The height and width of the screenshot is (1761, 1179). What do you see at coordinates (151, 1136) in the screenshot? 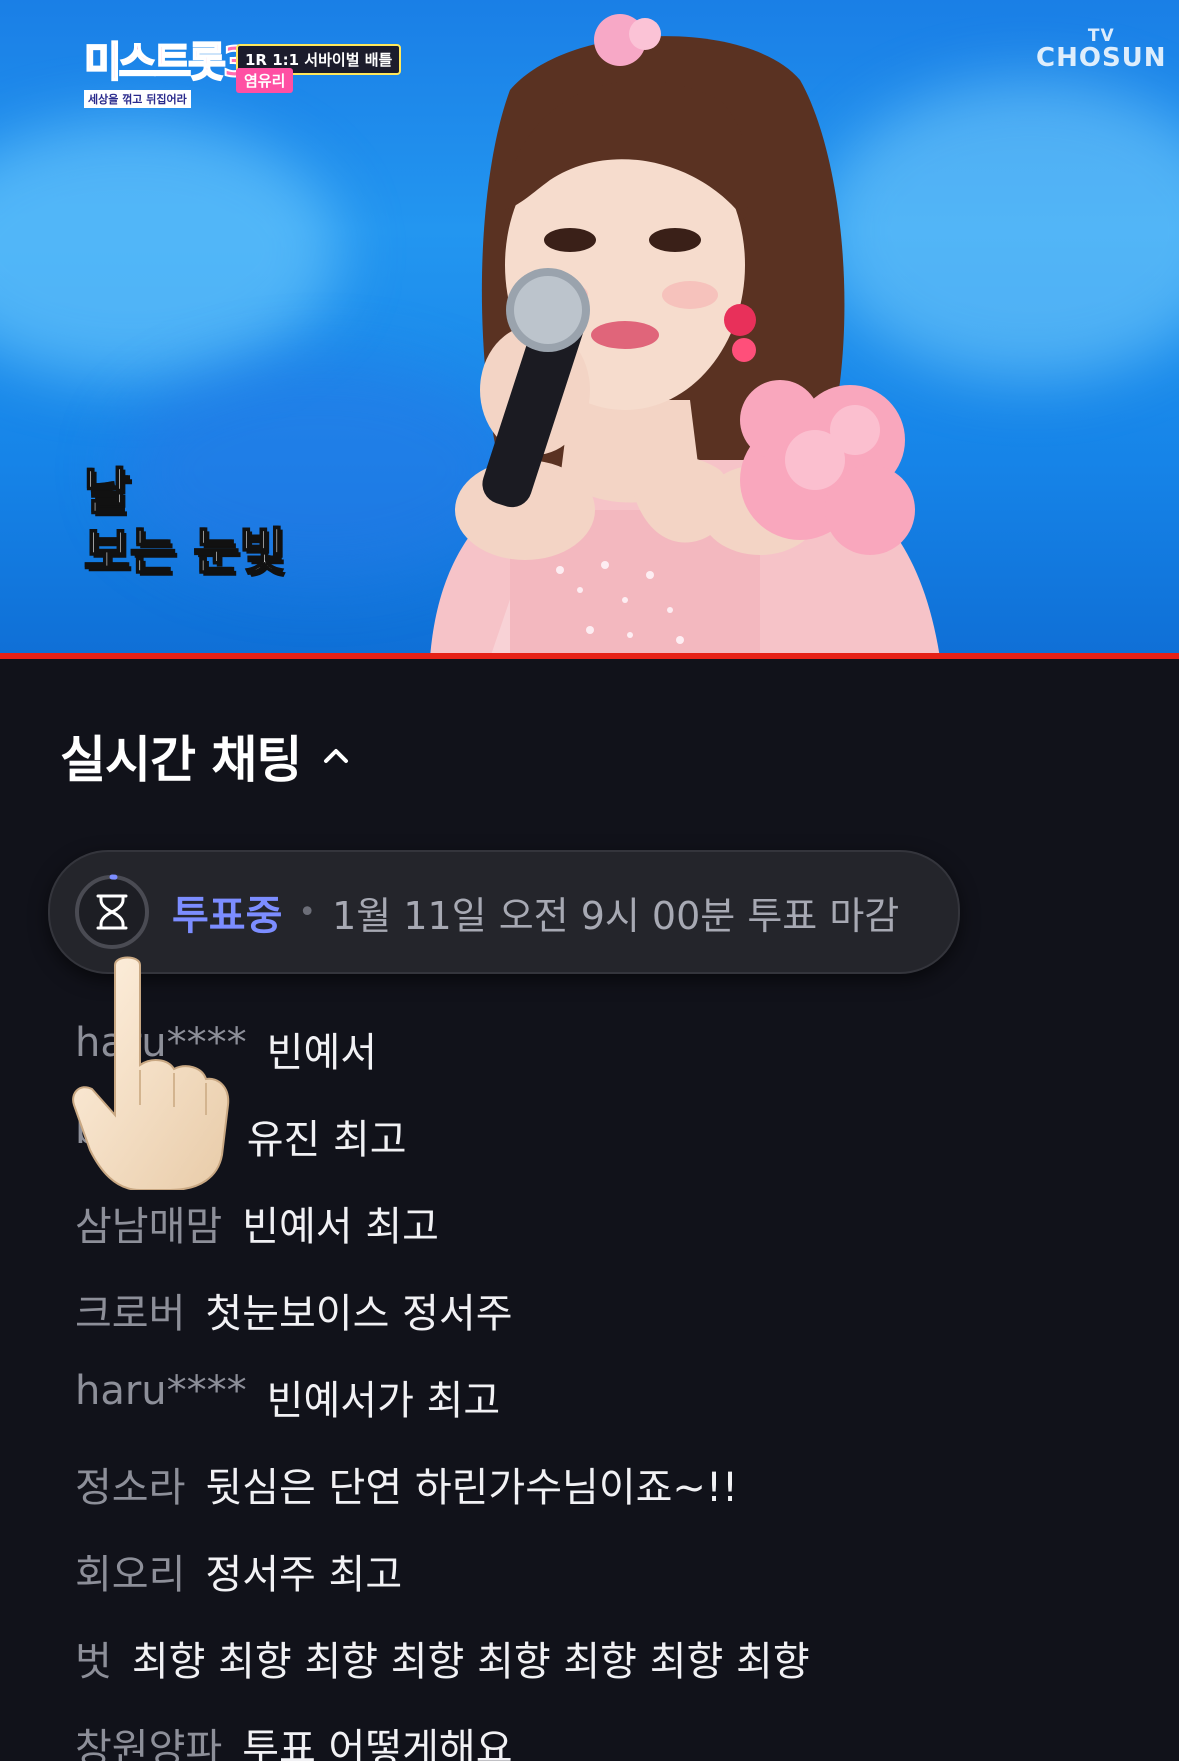
I see `chat-username: bs2****` at bounding box center [151, 1136].